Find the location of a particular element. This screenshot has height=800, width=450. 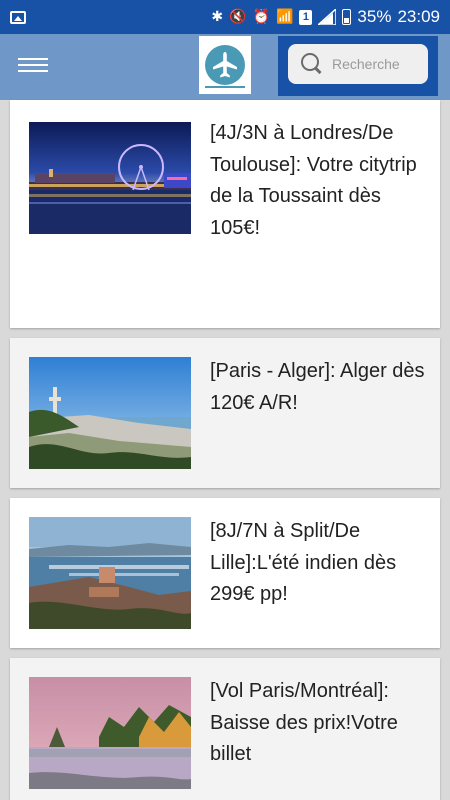

signal-icon is located at coordinates (327, 17).